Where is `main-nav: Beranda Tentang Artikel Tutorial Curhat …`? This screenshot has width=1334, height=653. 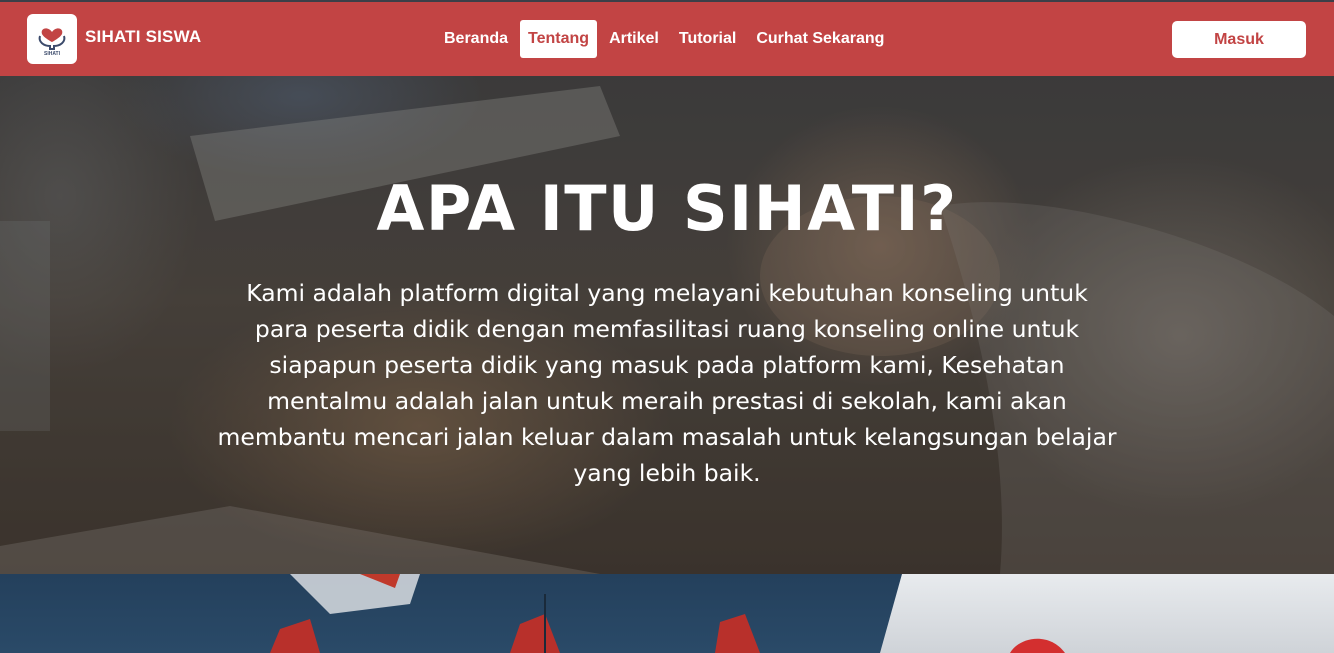
main-nav: Beranda Tentang Artikel Tutorial Curhat … is located at coordinates (666, 39).